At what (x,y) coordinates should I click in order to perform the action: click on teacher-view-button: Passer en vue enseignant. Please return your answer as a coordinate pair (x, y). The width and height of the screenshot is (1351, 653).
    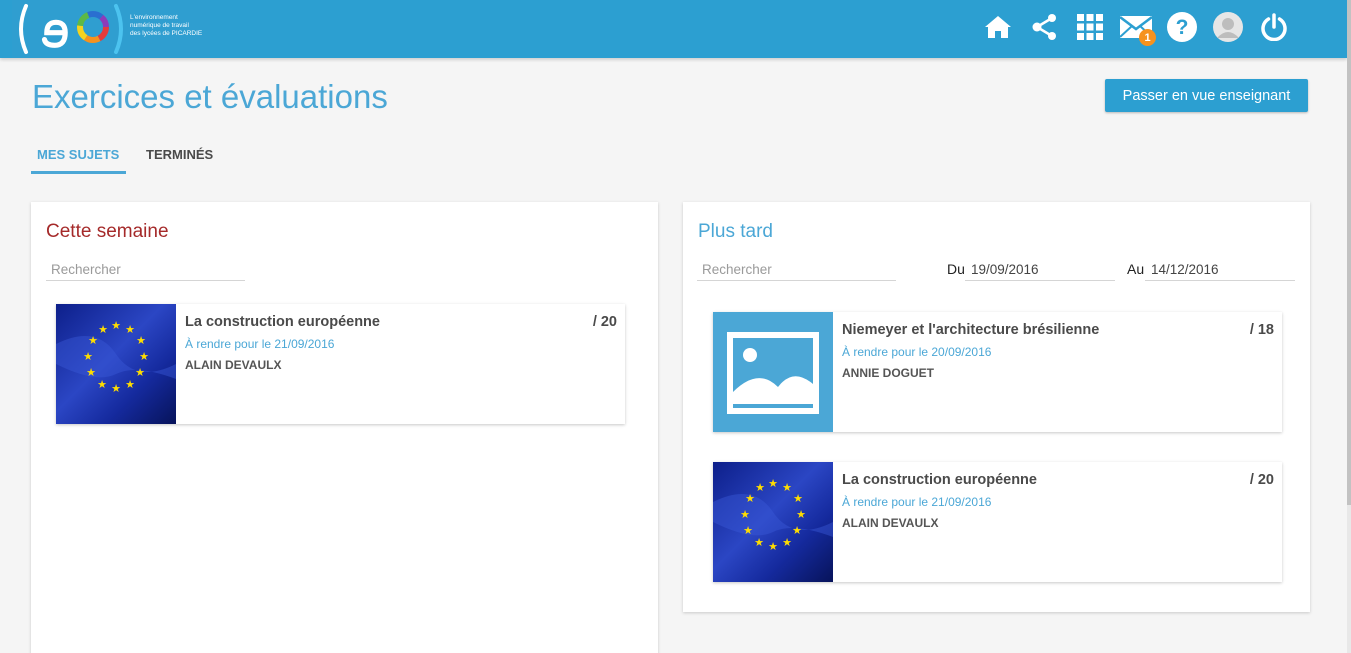
    Looking at the image, I should click on (1206, 95).